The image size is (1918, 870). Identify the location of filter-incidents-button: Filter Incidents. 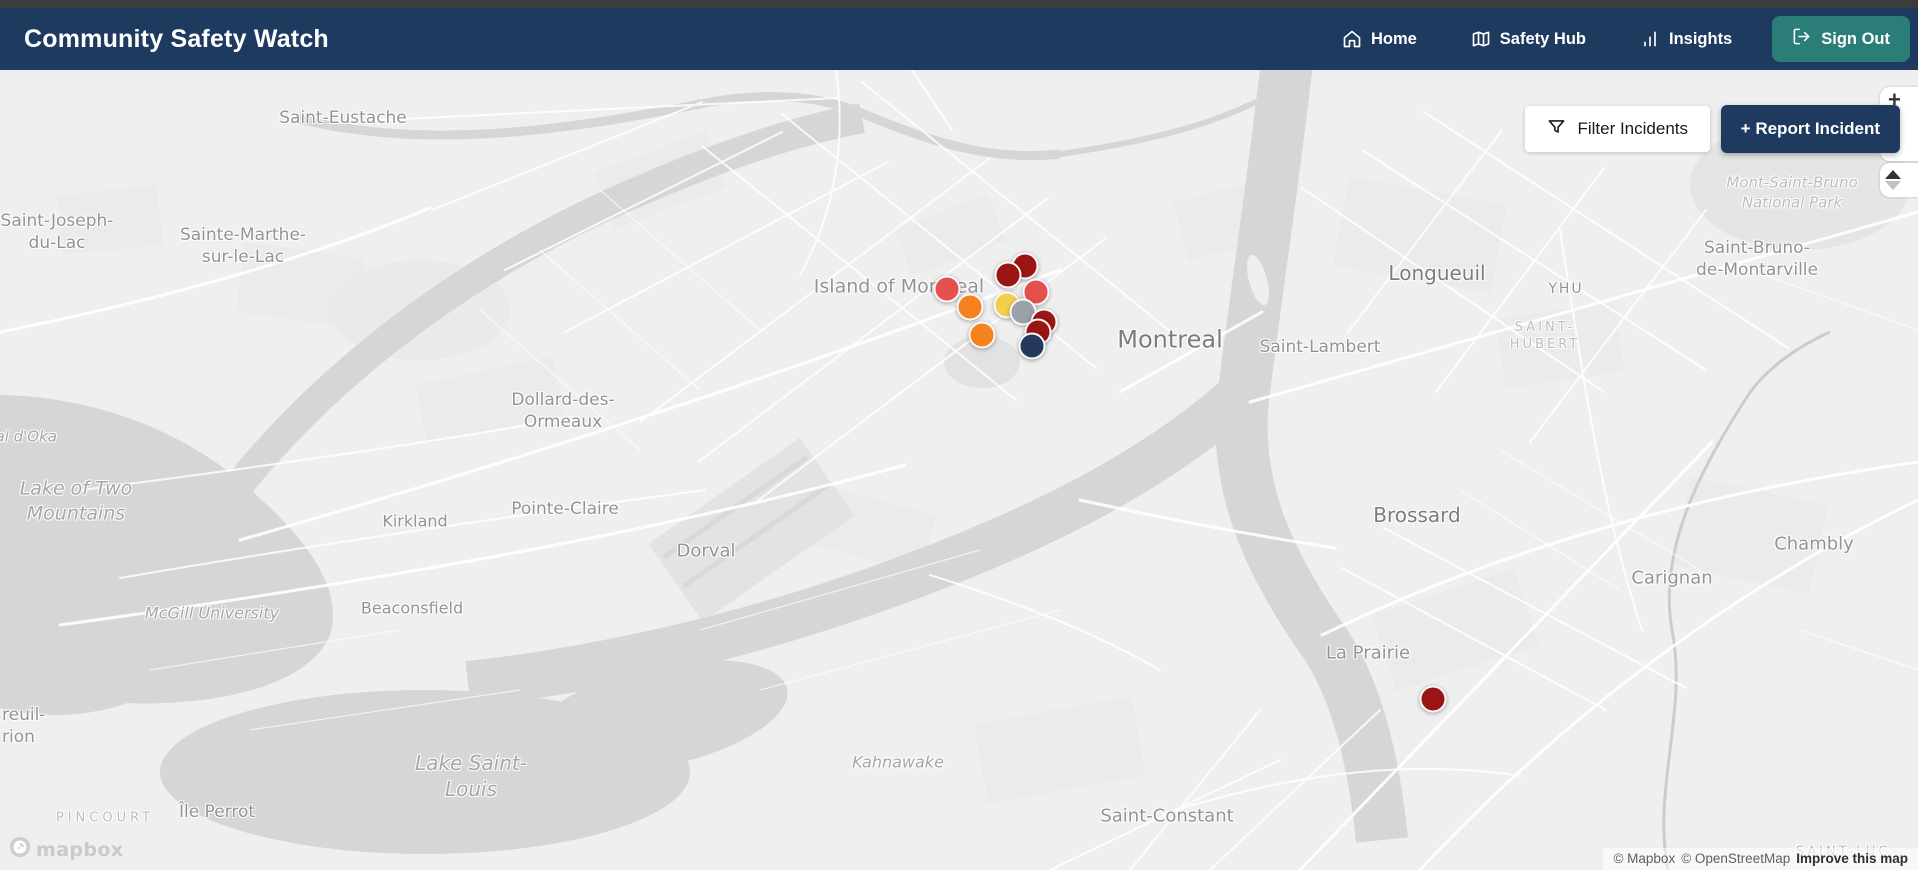
(1617, 129).